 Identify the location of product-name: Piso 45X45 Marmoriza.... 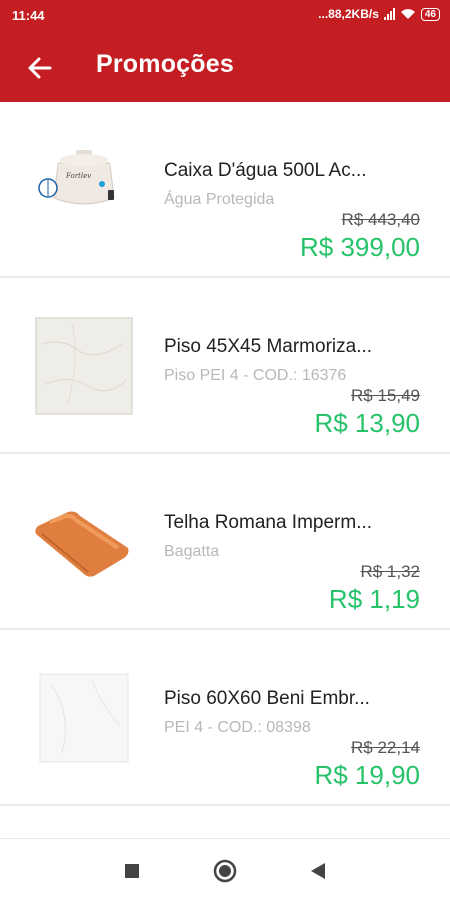
(268, 346).